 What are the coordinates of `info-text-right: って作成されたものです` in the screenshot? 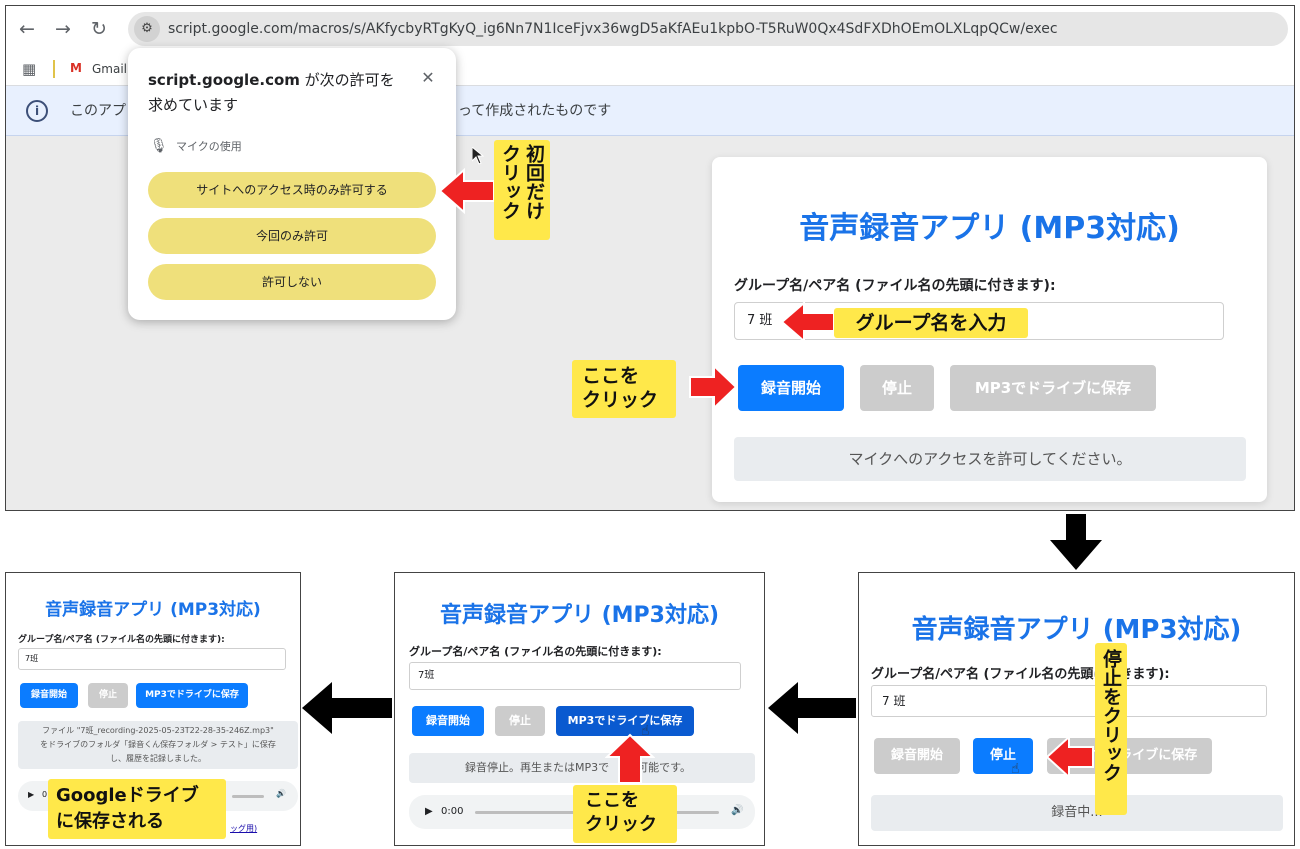 It's located at (535, 111).